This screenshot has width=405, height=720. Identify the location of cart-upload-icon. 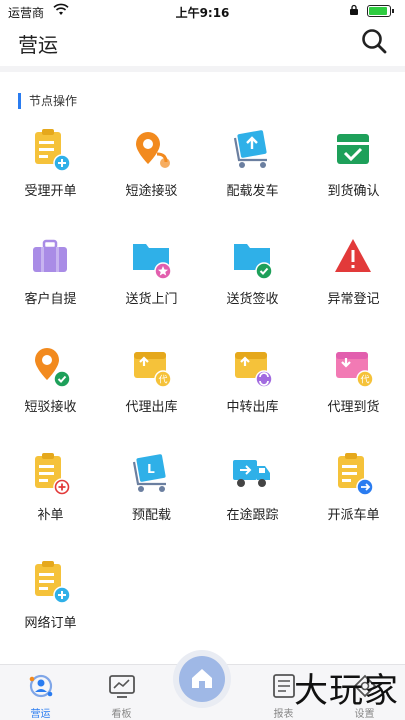
(253, 150).